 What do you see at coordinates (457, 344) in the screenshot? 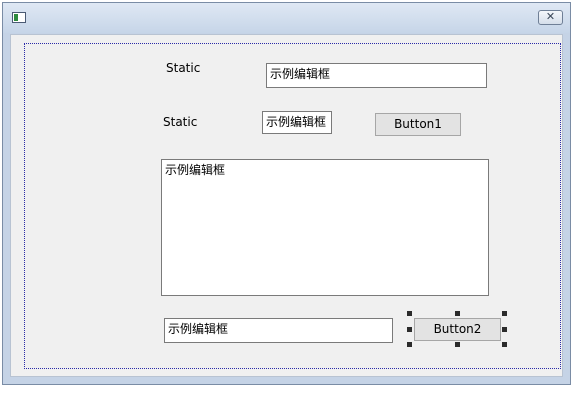
I see `resize-handle-bottom` at bounding box center [457, 344].